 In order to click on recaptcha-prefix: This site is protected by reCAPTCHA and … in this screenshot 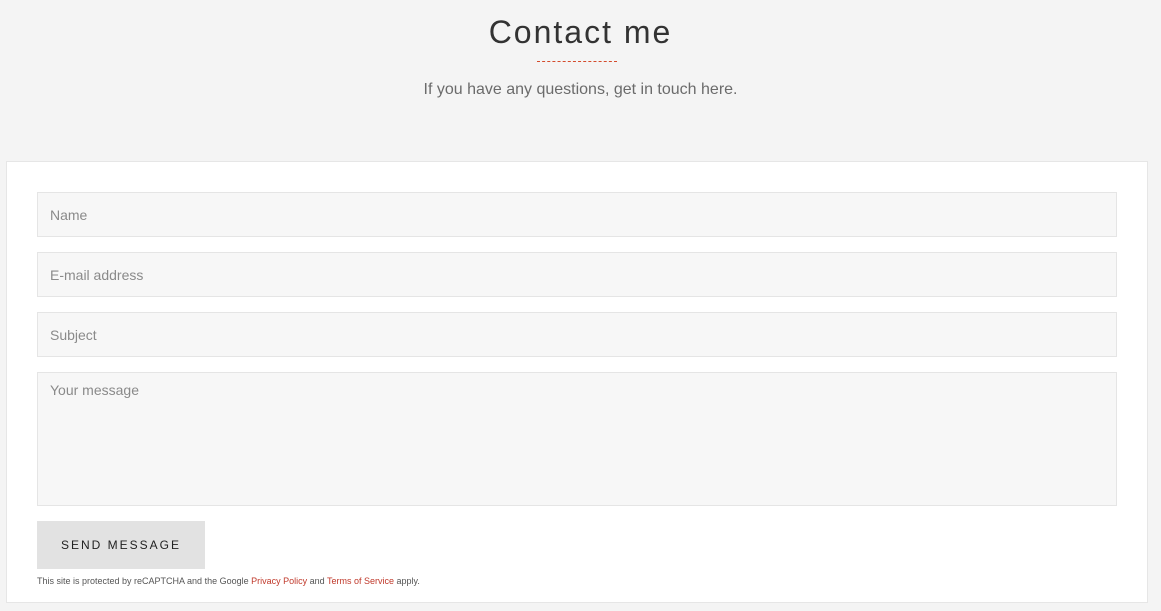, I will do `click(144, 581)`.